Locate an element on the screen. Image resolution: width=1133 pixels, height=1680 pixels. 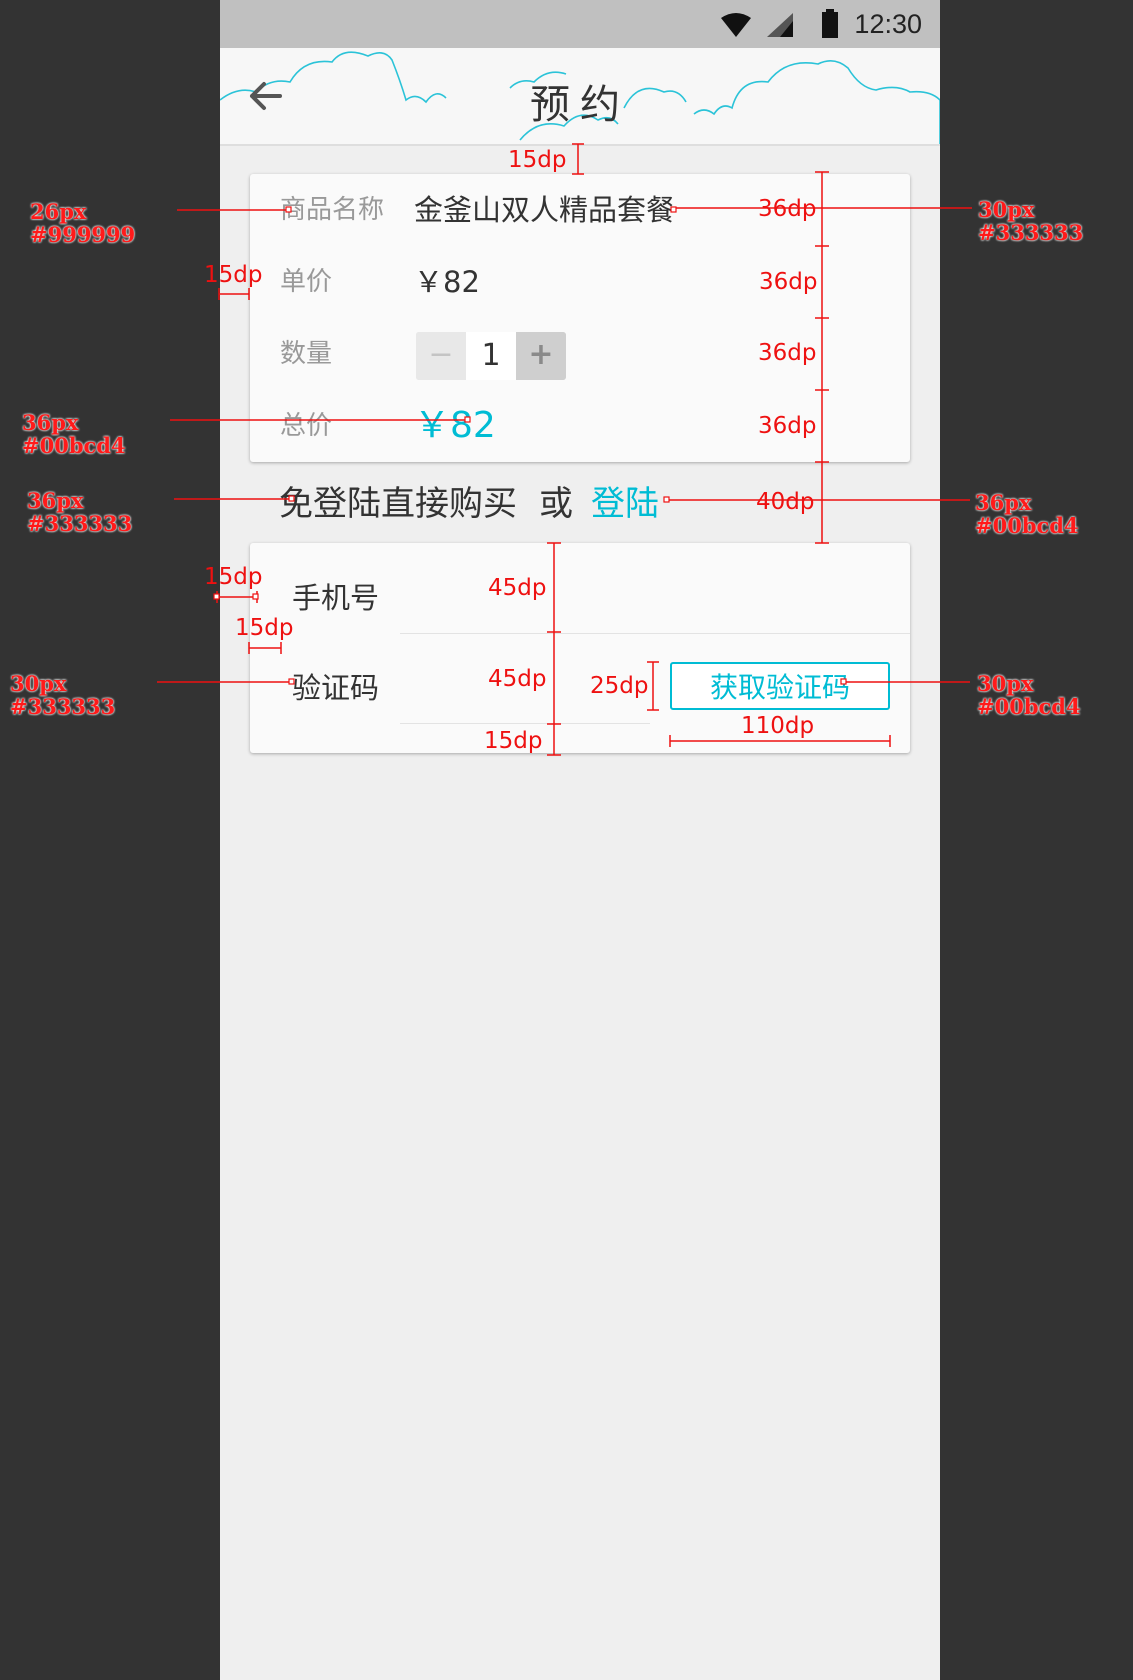
login-link: 登陆 is located at coordinates (625, 504).